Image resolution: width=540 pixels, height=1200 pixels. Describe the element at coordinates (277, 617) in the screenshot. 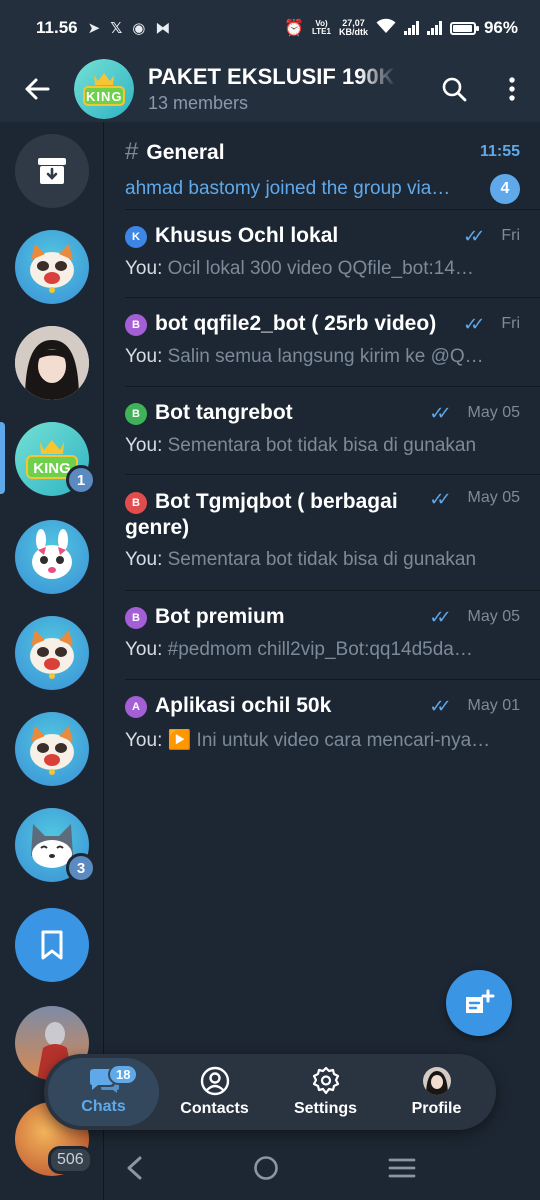

I see `topic-title: B Bot premium` at that location.